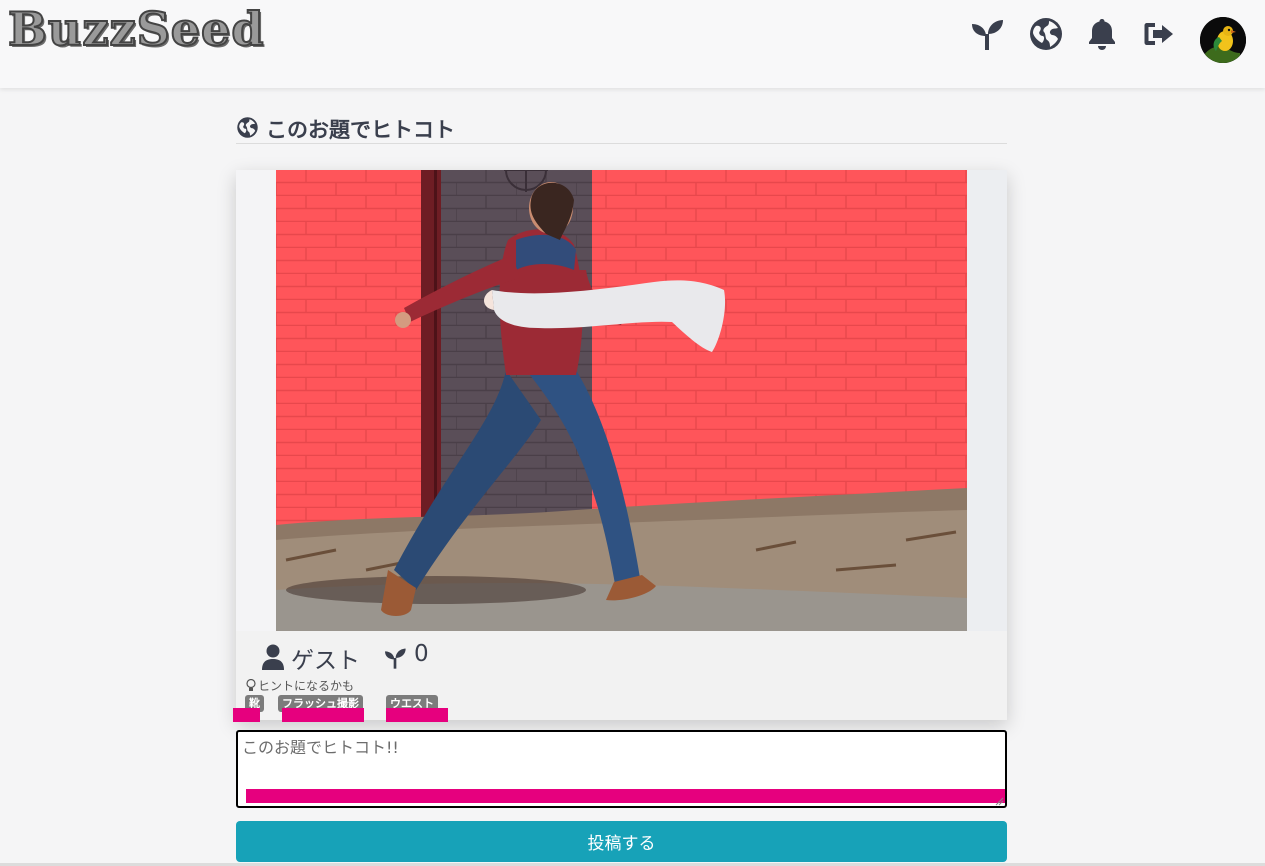 The width and height of the screenshot is (1265, 866). I want to click on submit-button: 投稿する, so click(621, 841).